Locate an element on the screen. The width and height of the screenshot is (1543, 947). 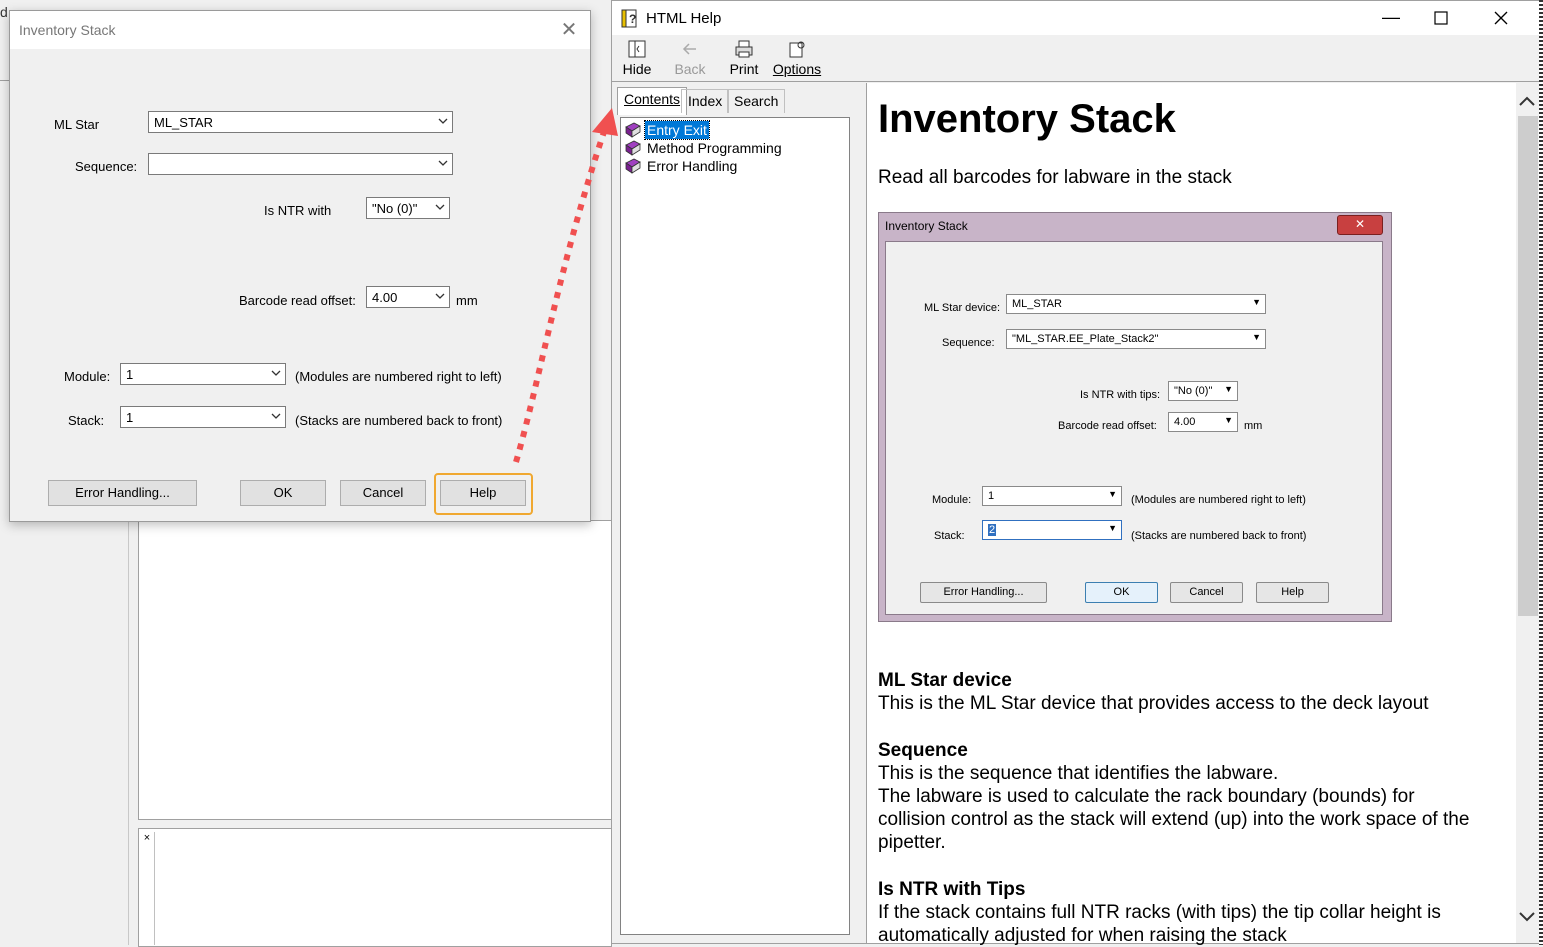
page-title: Inventory Stack is located at coordinates (1027, 119).